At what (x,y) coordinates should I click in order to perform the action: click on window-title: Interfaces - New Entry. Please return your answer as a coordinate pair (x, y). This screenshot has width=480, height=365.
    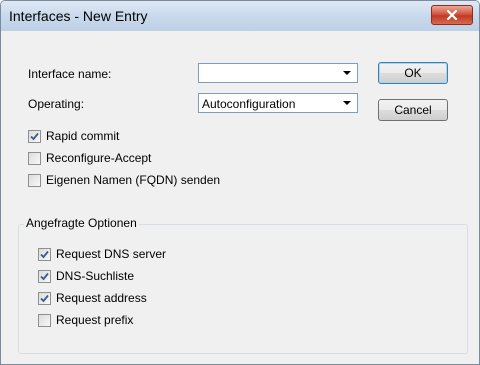
    Looking at the image, I should click on (78, 16).